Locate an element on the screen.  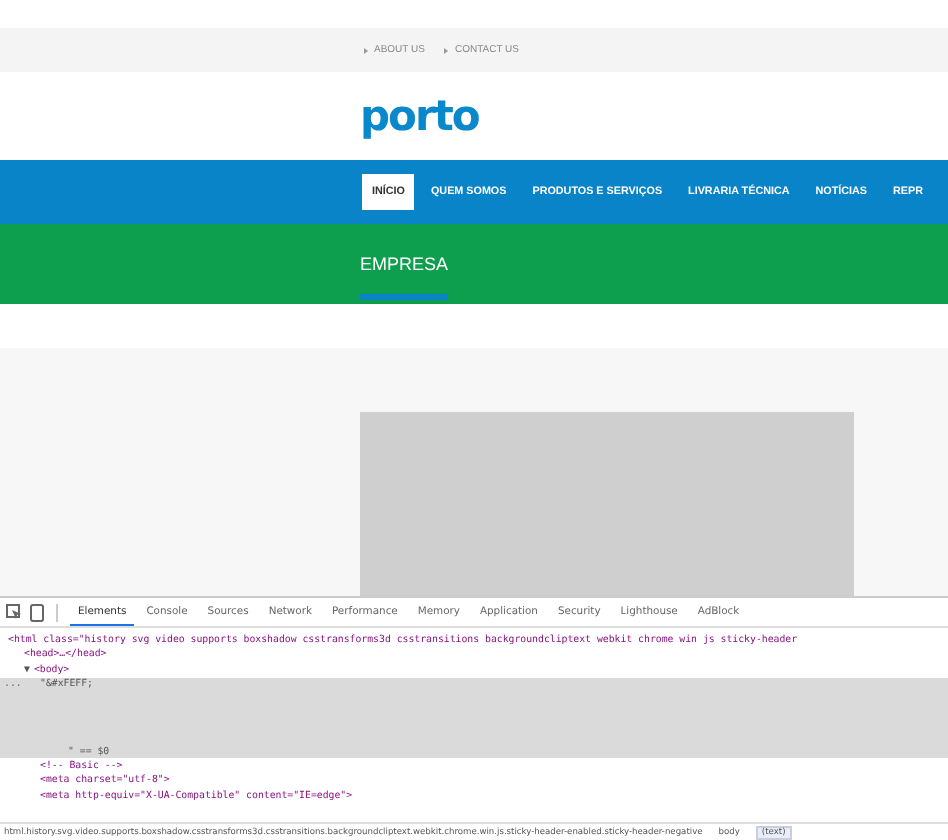
device-icon is located at coordinates (37, 612).